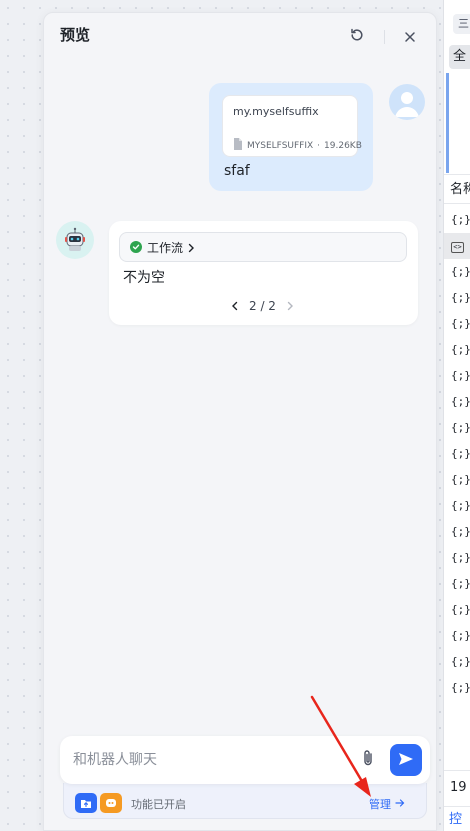 This screenshot has height=831, width=470. What do you see at coordinates (290, 306) in the screenshot?
I see `pager-next-button` at bounding box center [290, 306].